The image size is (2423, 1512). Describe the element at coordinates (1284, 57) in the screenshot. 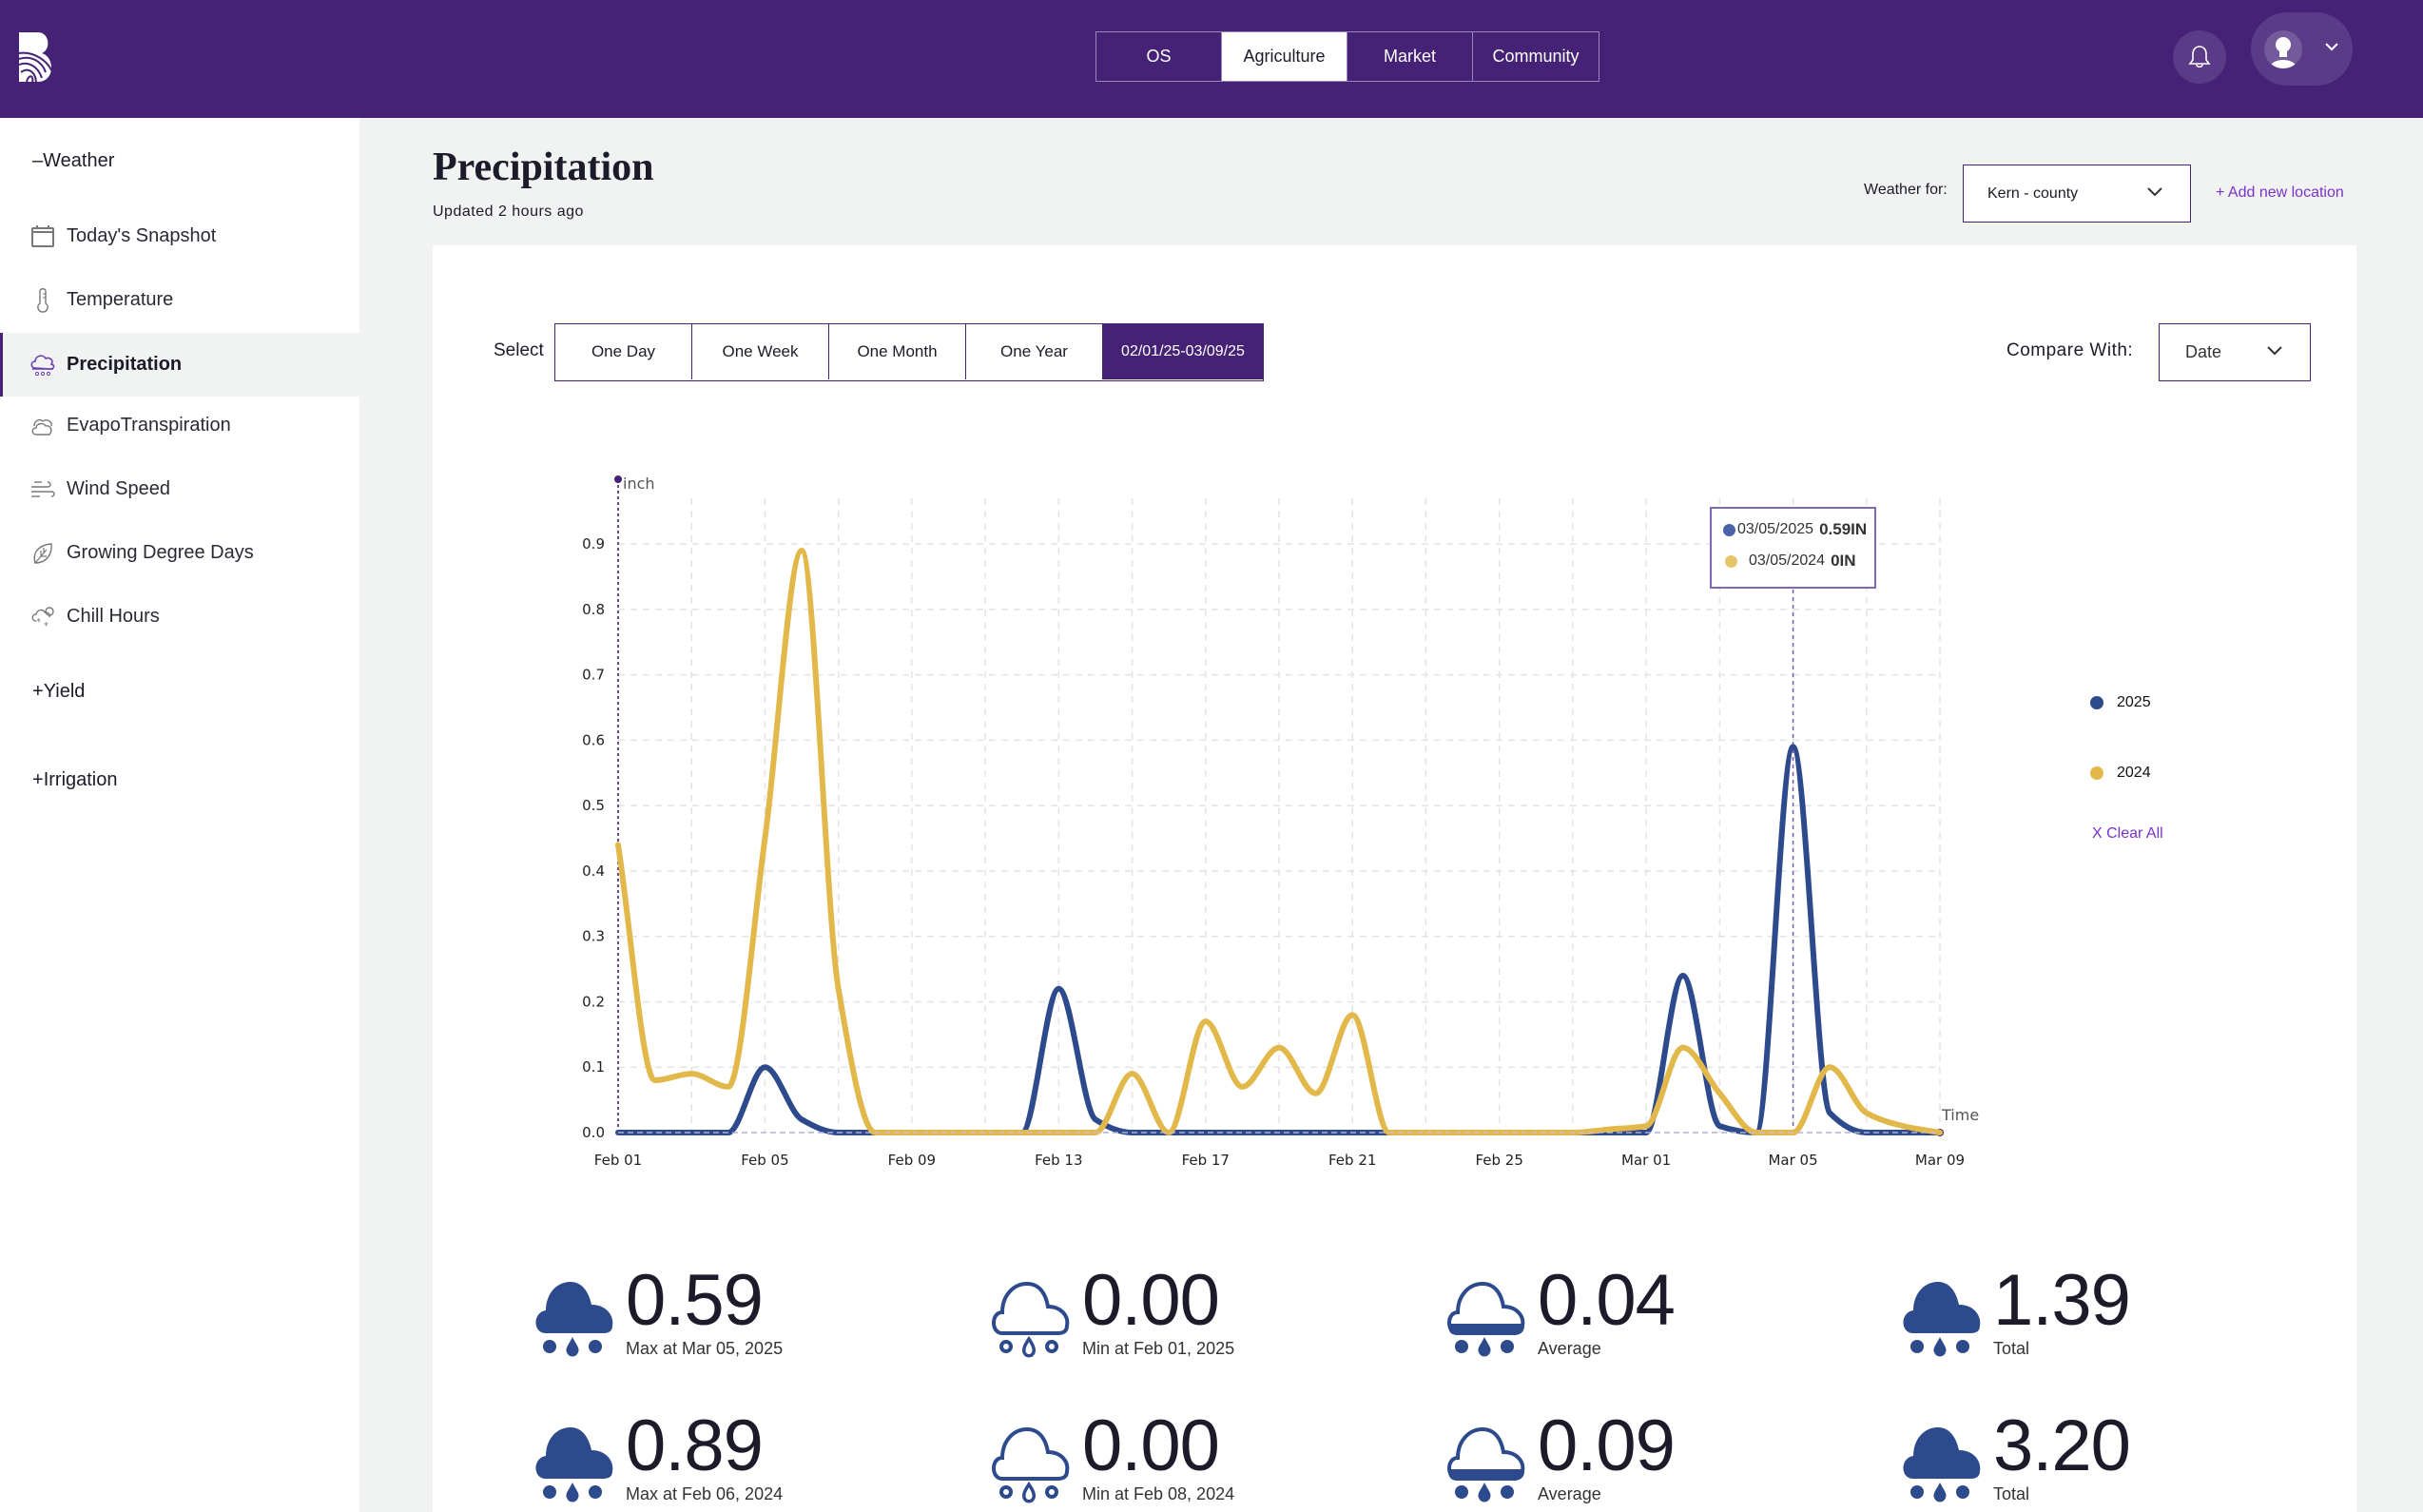

I see `nav-tab-agriculture: Agriculture` at that location.